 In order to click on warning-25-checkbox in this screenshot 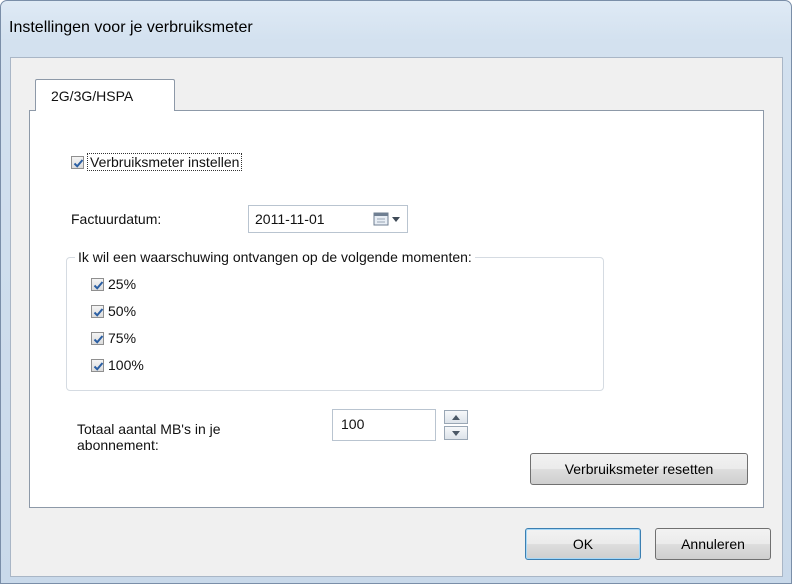, I will do `click(97, 284)`.